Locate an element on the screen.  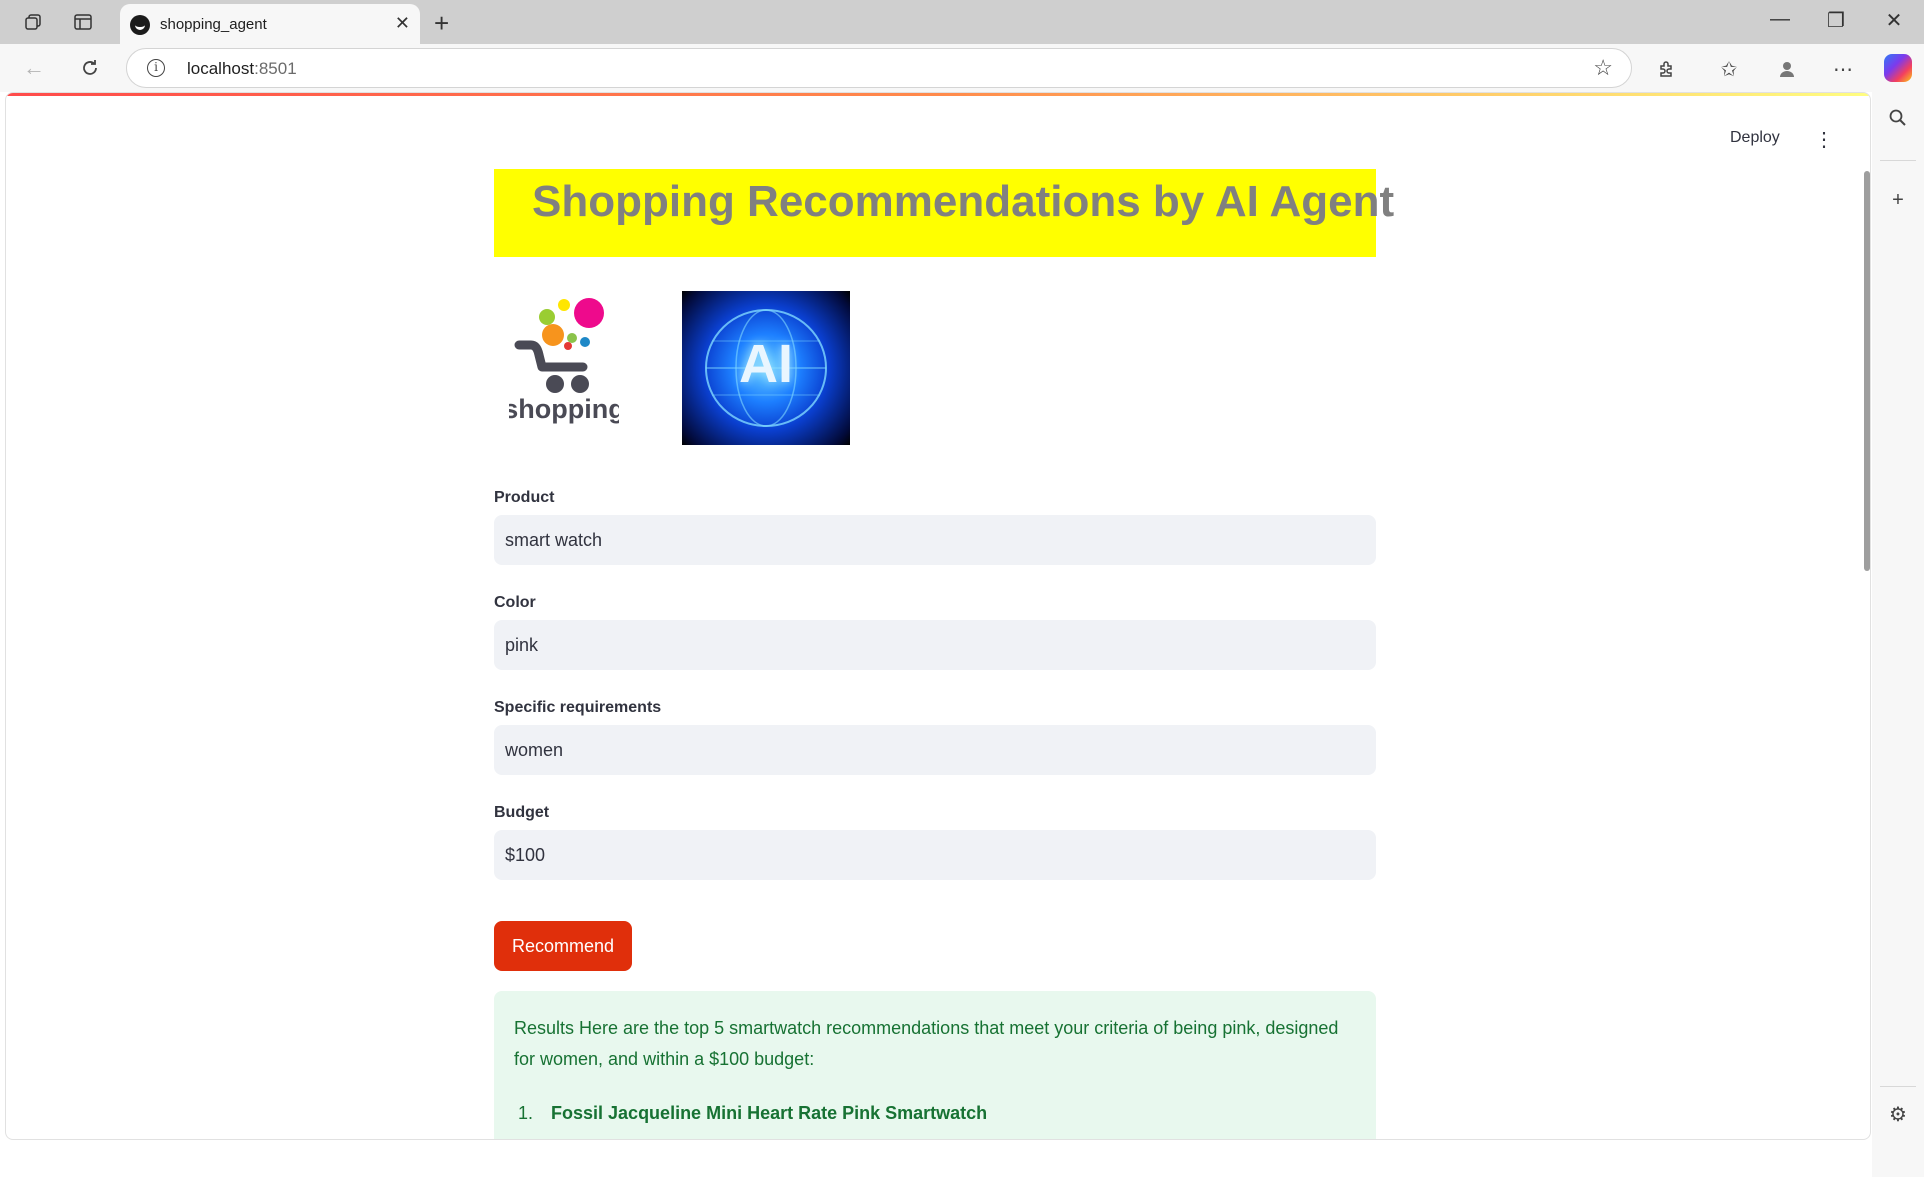
address-bar: i localhost:8501 ☆ is located at coordinates (879, 68).